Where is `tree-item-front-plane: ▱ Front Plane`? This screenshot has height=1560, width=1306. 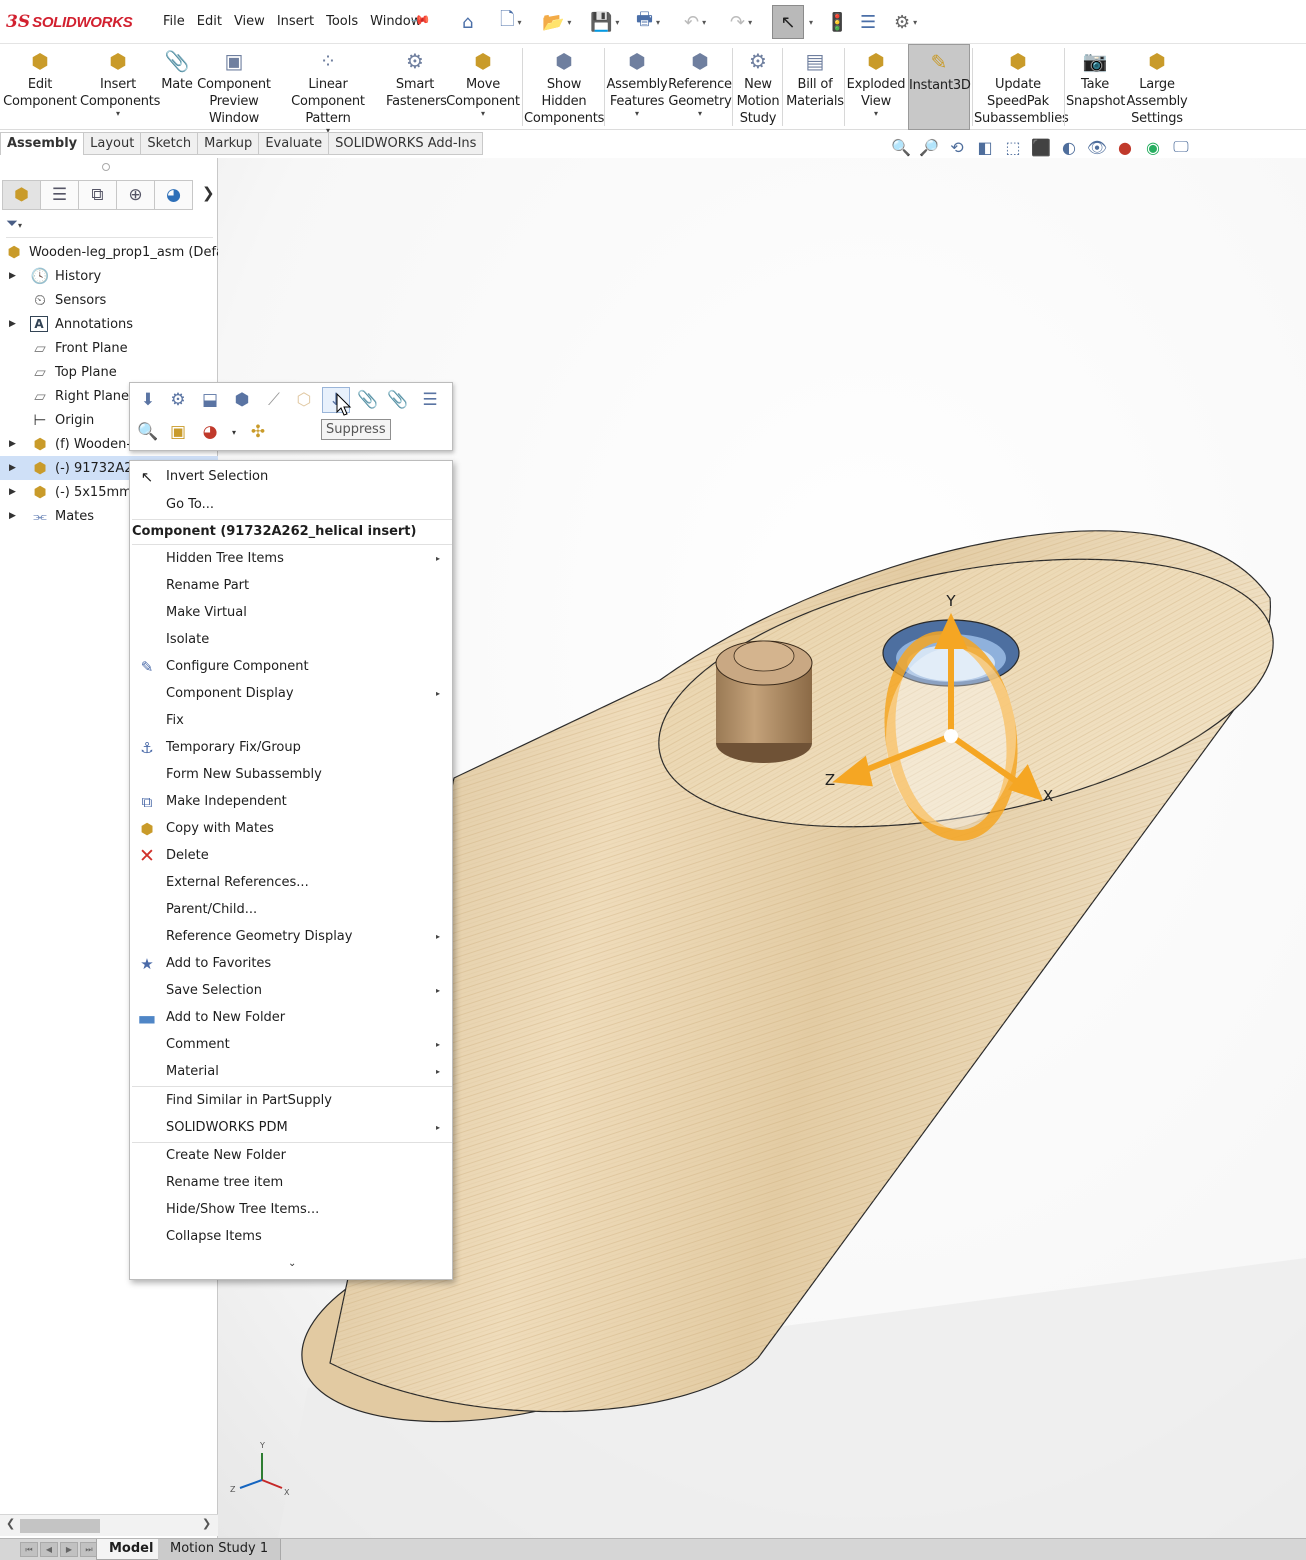 tree-item-front-plane: ▱ Front Plane is located at coordinates (109, 348).